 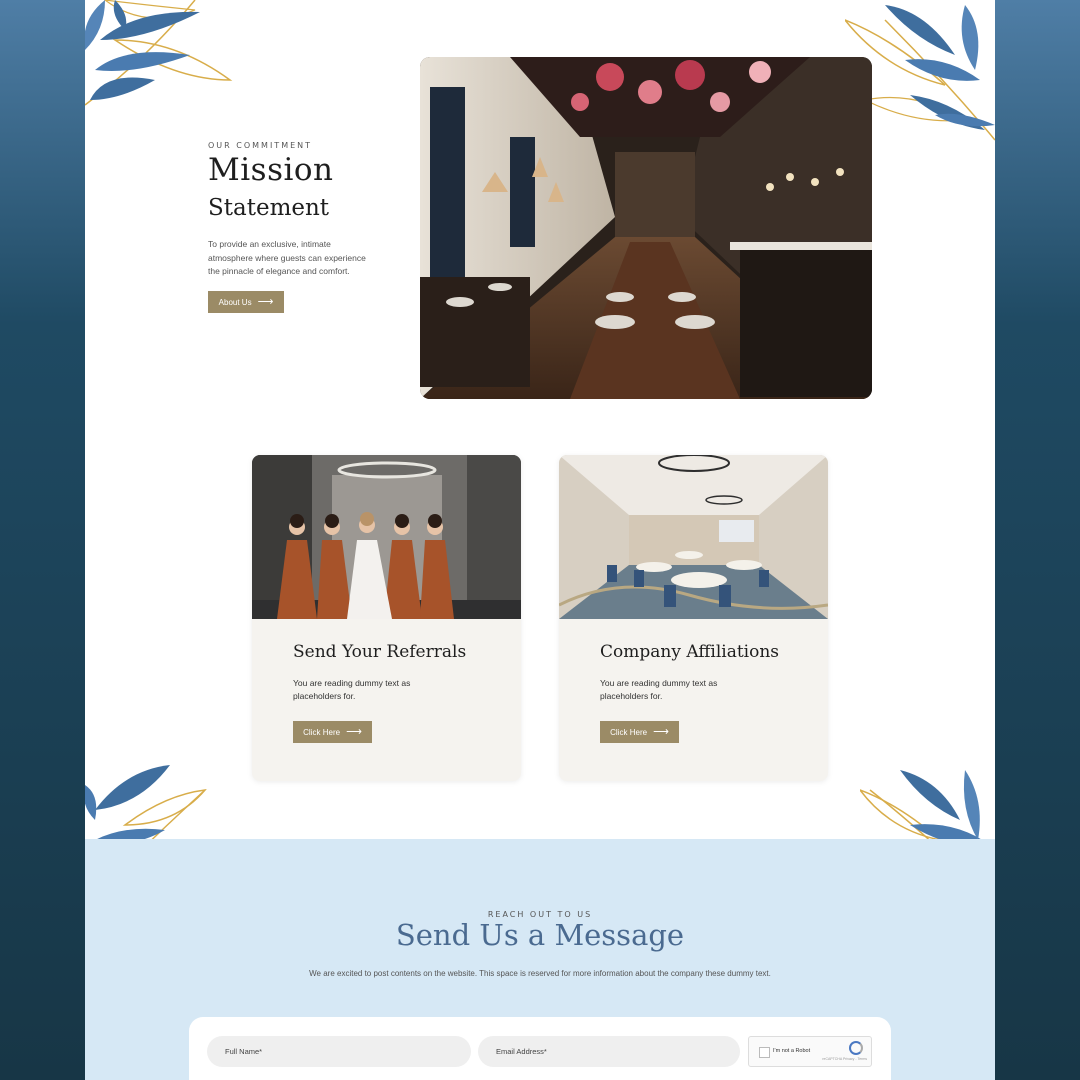 What do you see at coordinates (260, 145) in the screenshot?
I see `hero-eyebrow: OUR COMMITMENT` at bounding box center [260, 145].